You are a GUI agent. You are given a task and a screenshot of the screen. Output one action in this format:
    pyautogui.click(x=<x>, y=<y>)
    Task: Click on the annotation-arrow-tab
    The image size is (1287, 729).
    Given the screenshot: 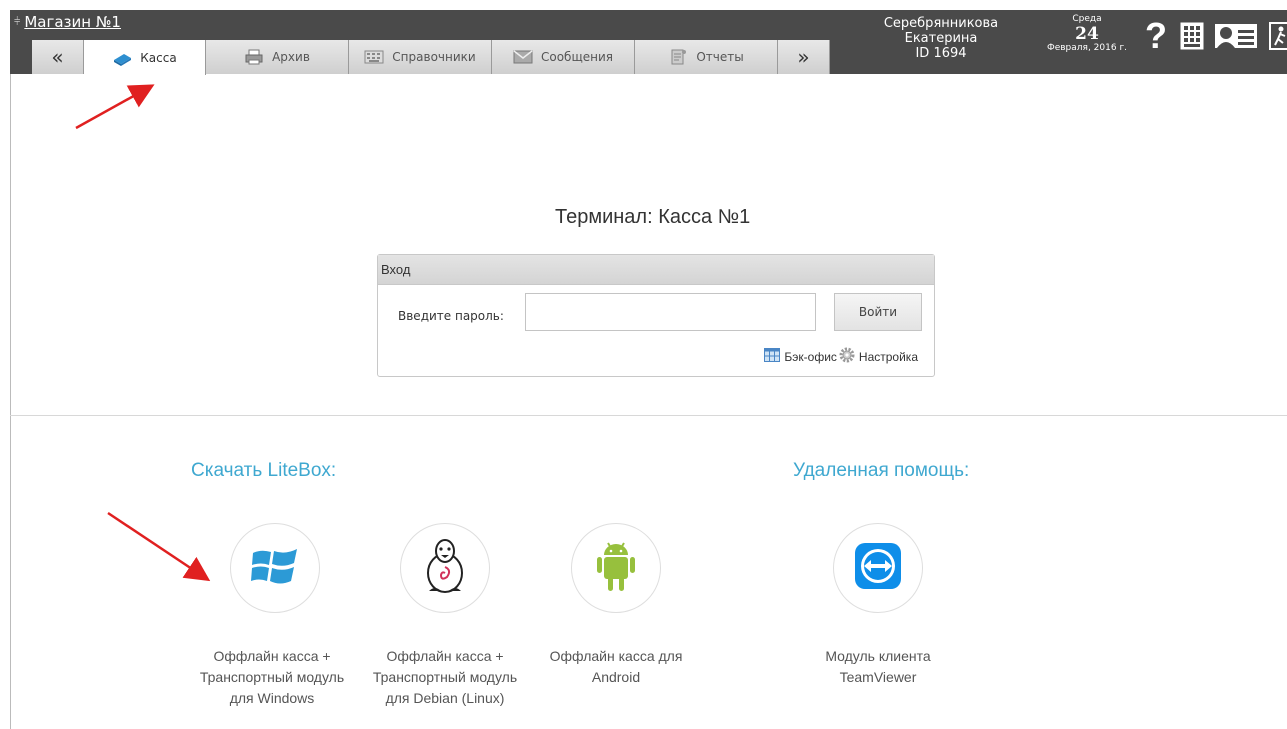 What is the action you would take?
    pyautogui.click(x=115, y=107)
    